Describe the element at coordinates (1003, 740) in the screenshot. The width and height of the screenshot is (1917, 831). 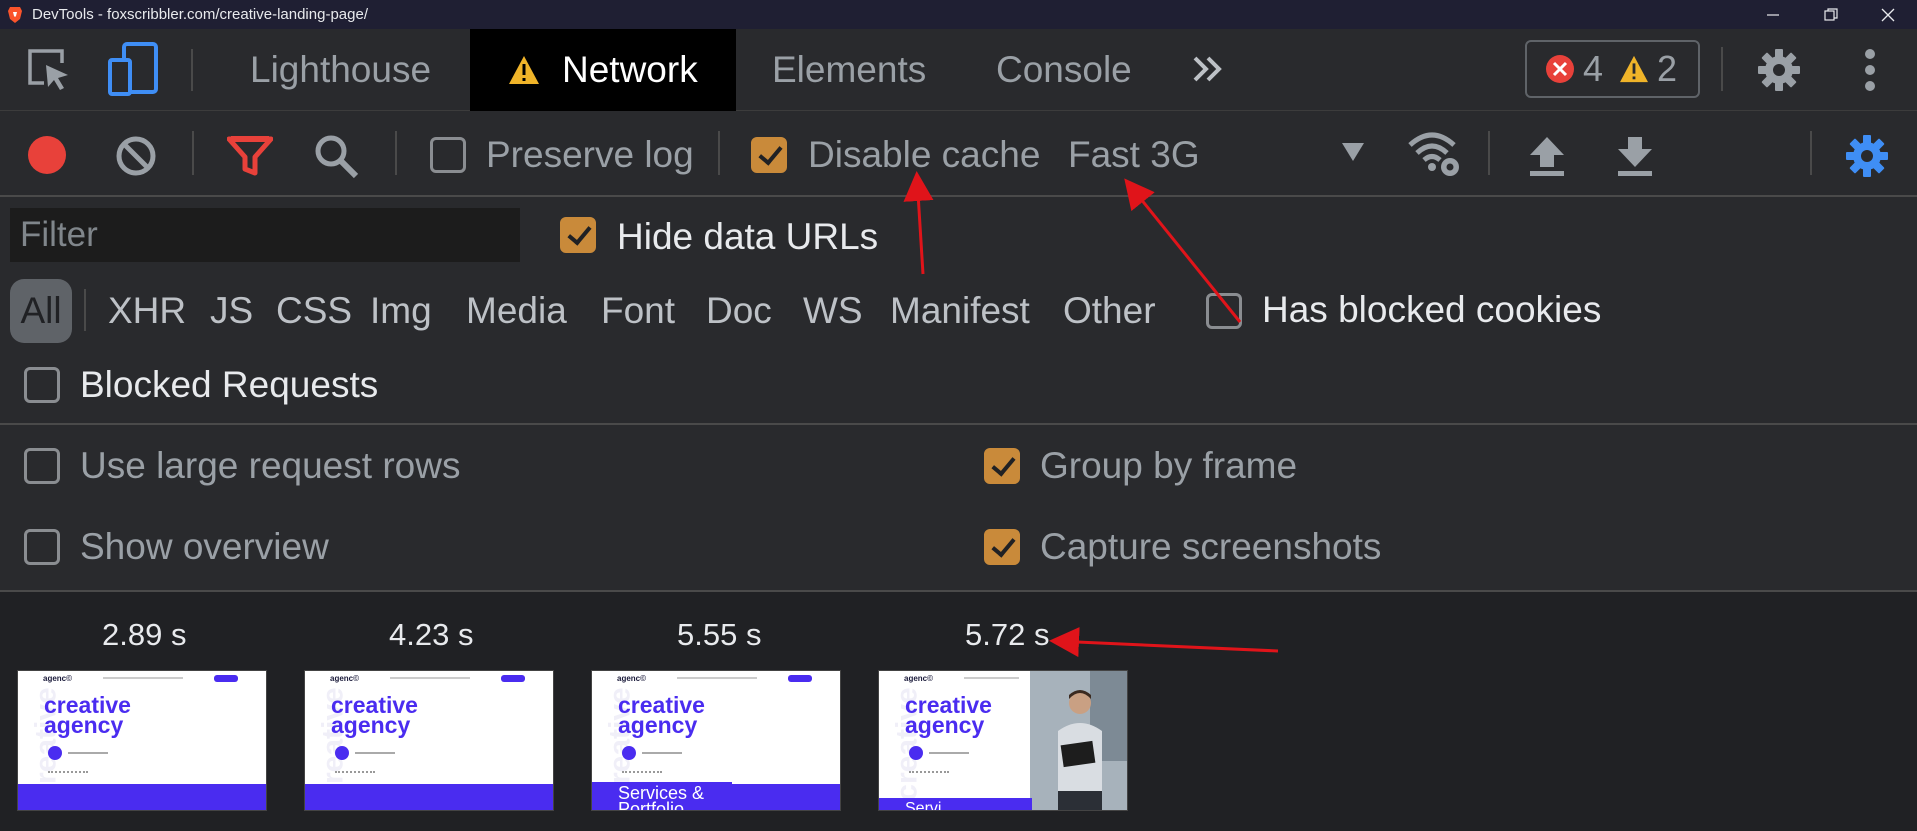
I see `screenshot-thumbnail: agenc© creative creative agency Servi` at that location.